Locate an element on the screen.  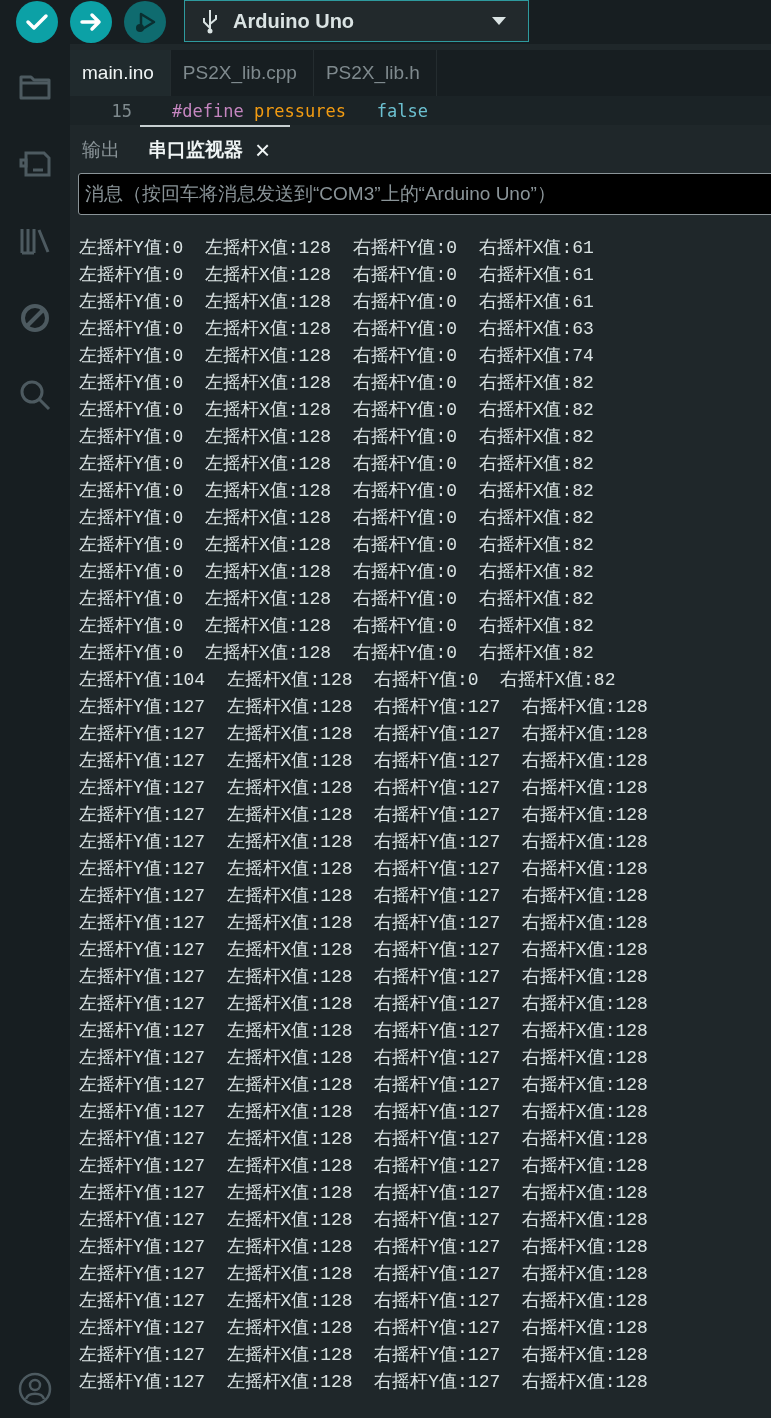
panel-tab: 串口监视器 × is located at coordinates (209, 150).